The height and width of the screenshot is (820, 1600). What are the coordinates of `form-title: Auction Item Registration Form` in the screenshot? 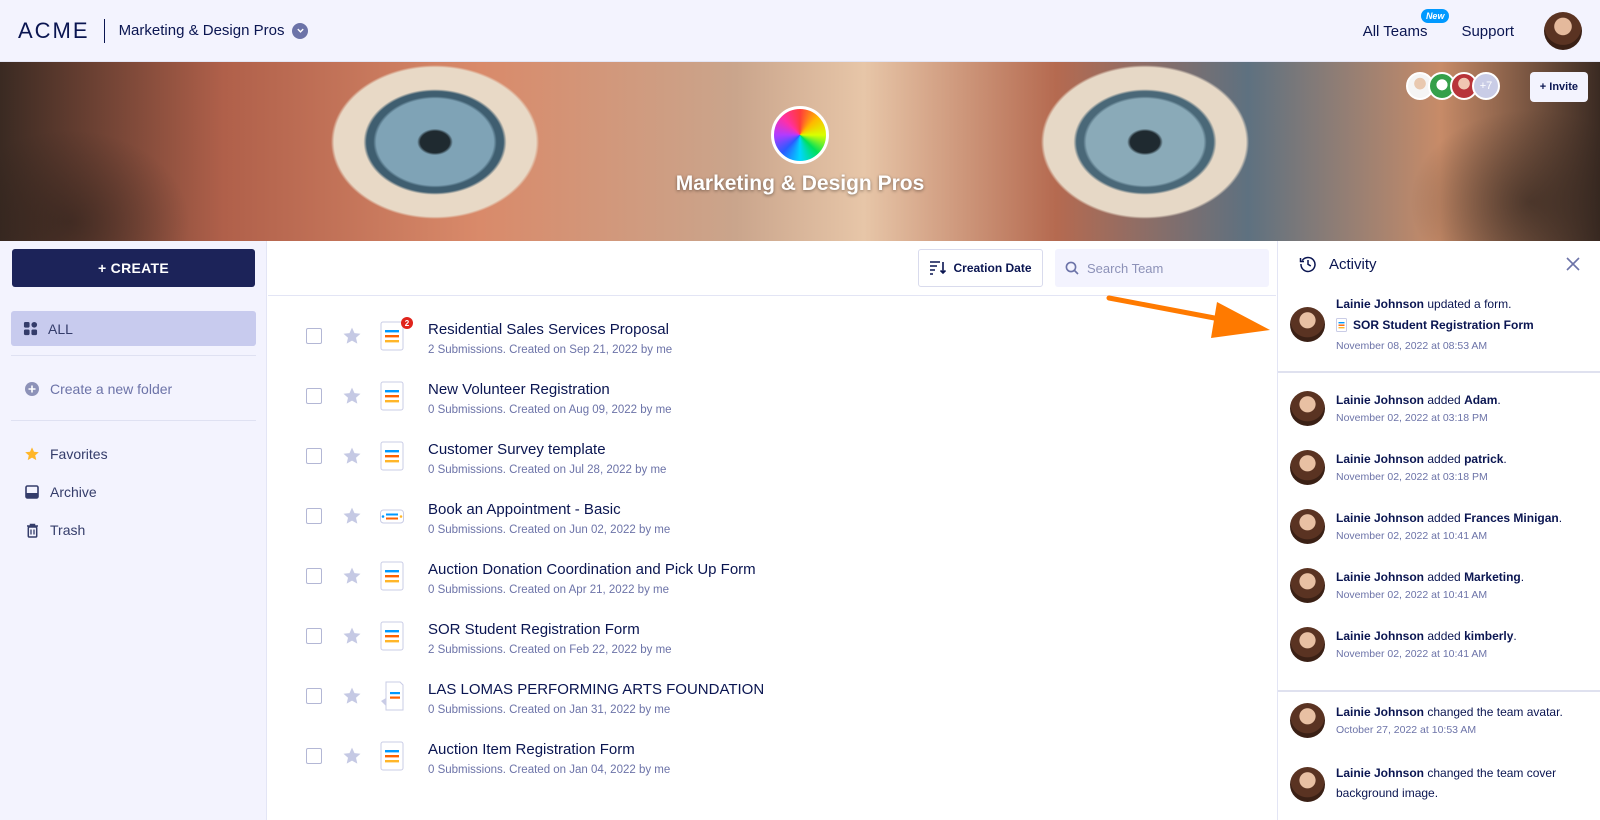 It's located at (531, 749).